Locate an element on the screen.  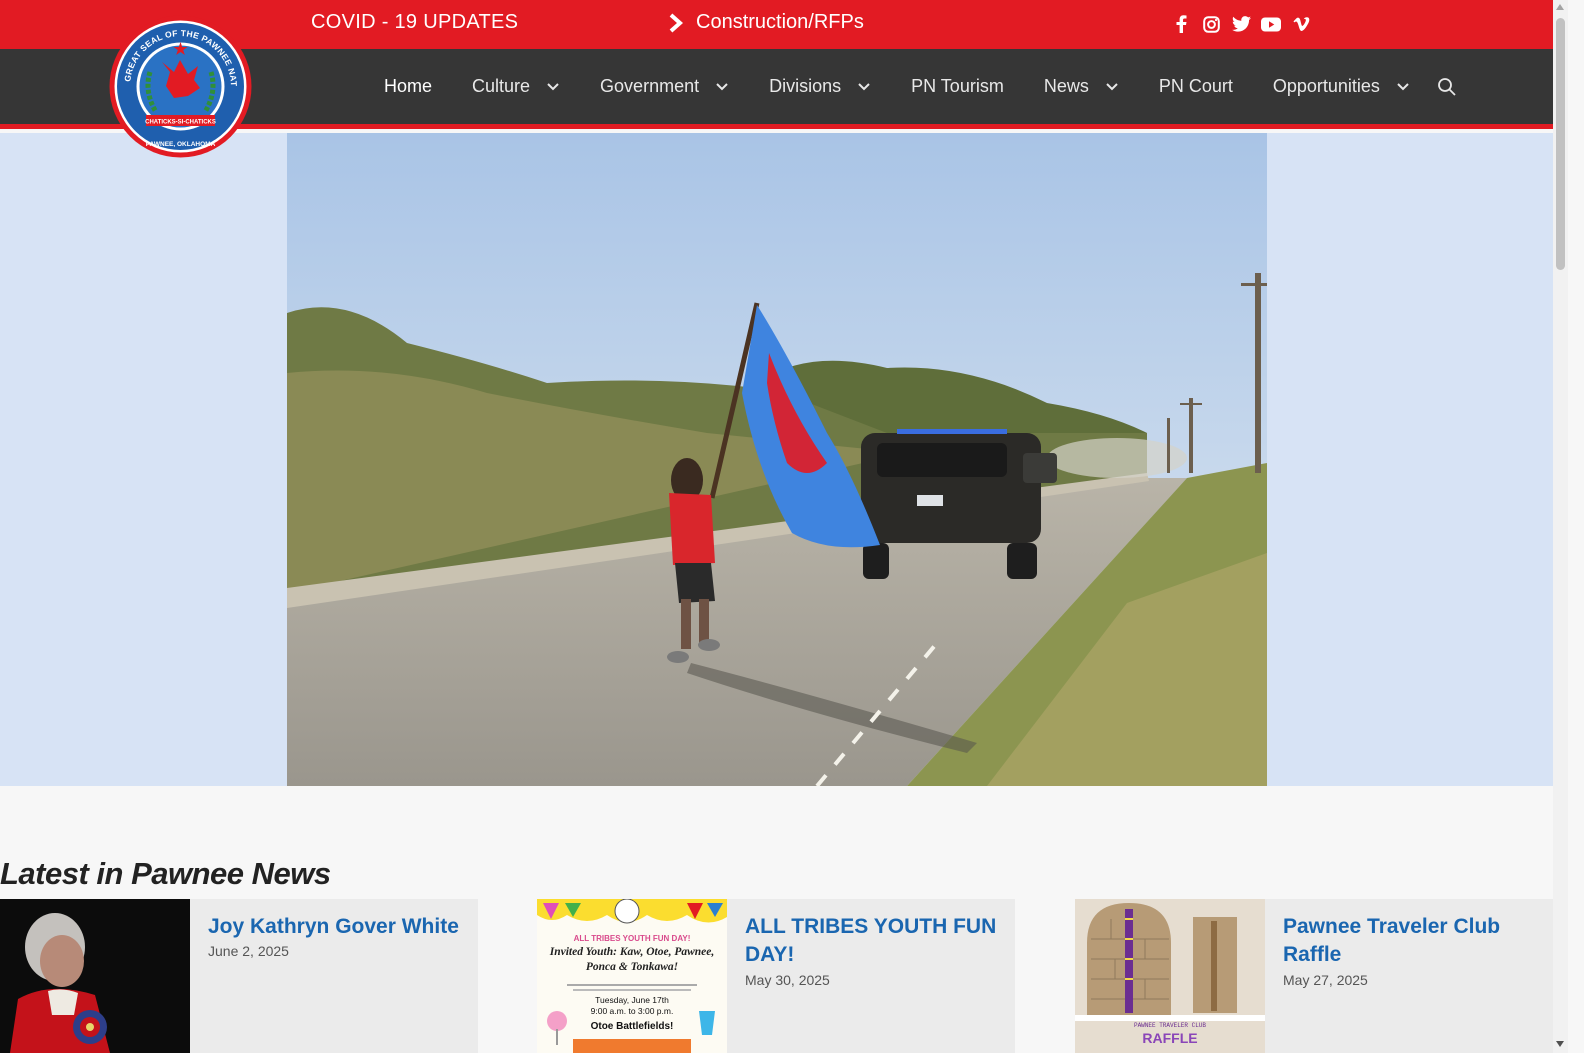
nav-item-government: Government is located at coordinates (664, 86).